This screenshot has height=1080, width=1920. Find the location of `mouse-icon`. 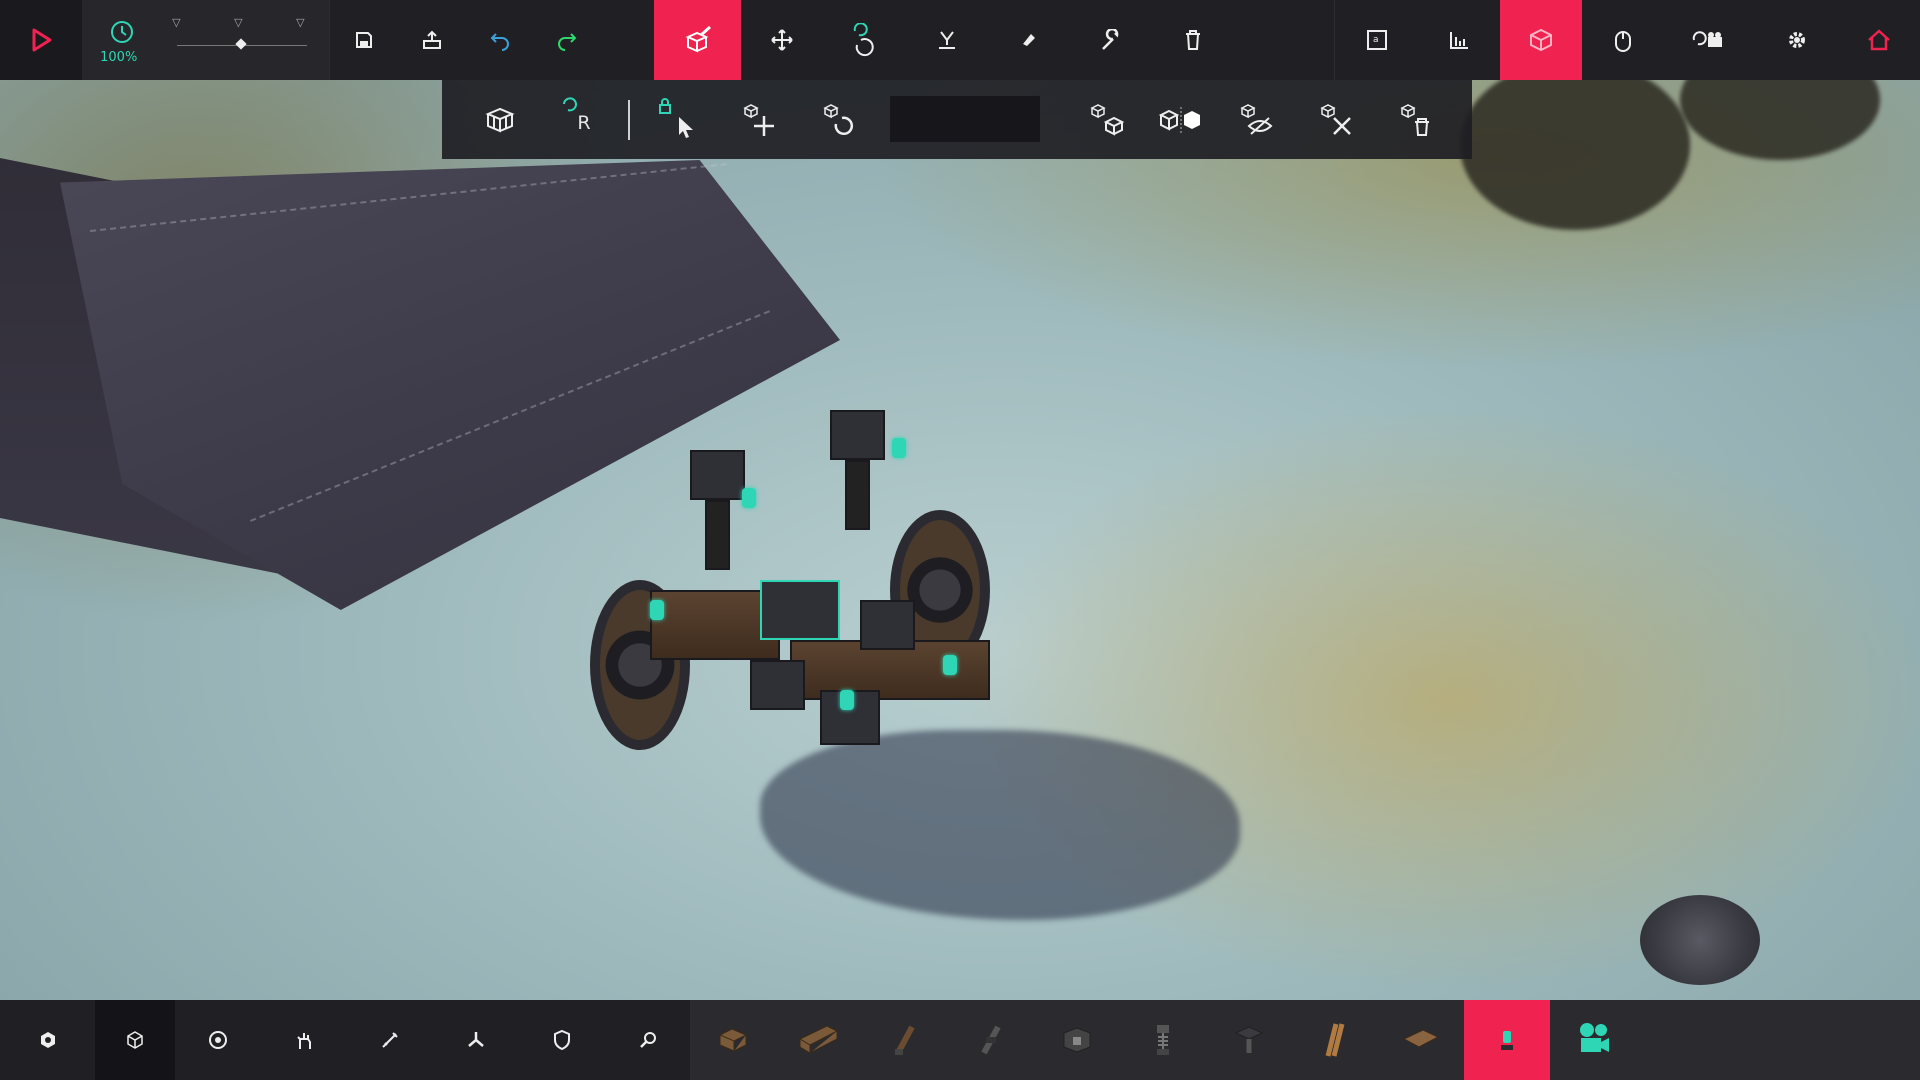

mouse-icon is located at coordinates (1622, 41).